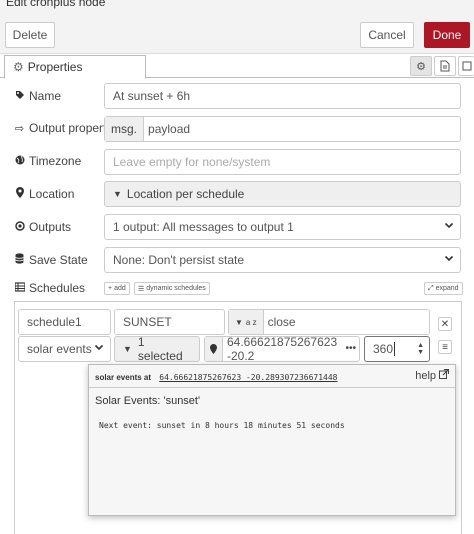 This screenshot has height=534, width=474. What do you see at coordinates (447, 288) in the screenshot?
I see `expand-label: expand` at bounding box center [447, 288].